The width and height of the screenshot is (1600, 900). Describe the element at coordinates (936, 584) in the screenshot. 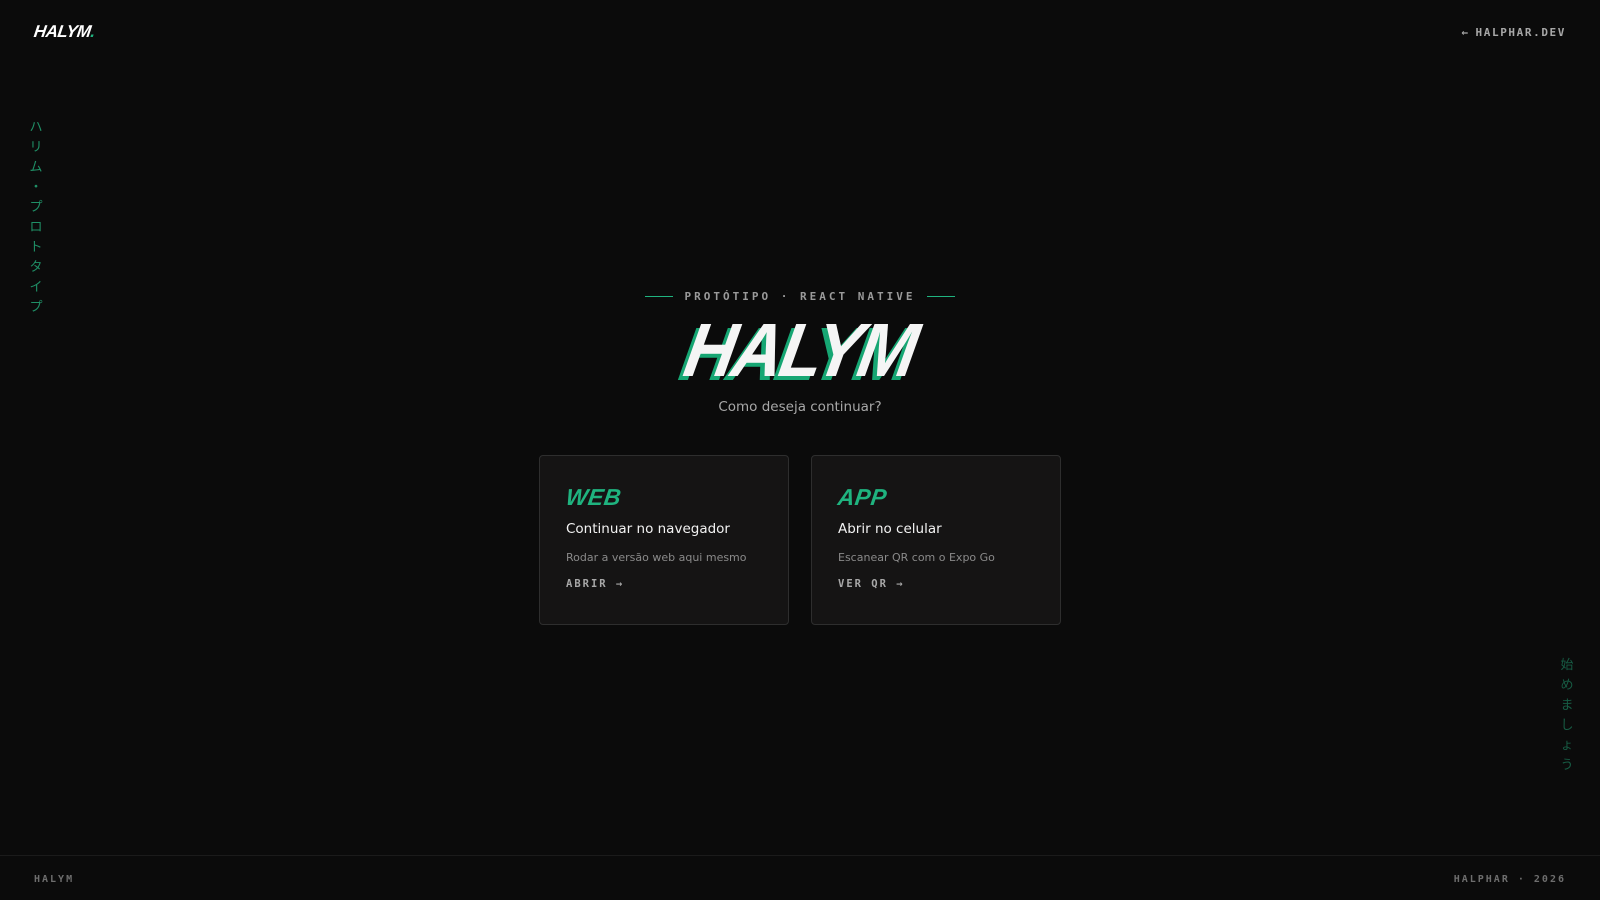

I see `view-qr-link: VER QR →` at that location.